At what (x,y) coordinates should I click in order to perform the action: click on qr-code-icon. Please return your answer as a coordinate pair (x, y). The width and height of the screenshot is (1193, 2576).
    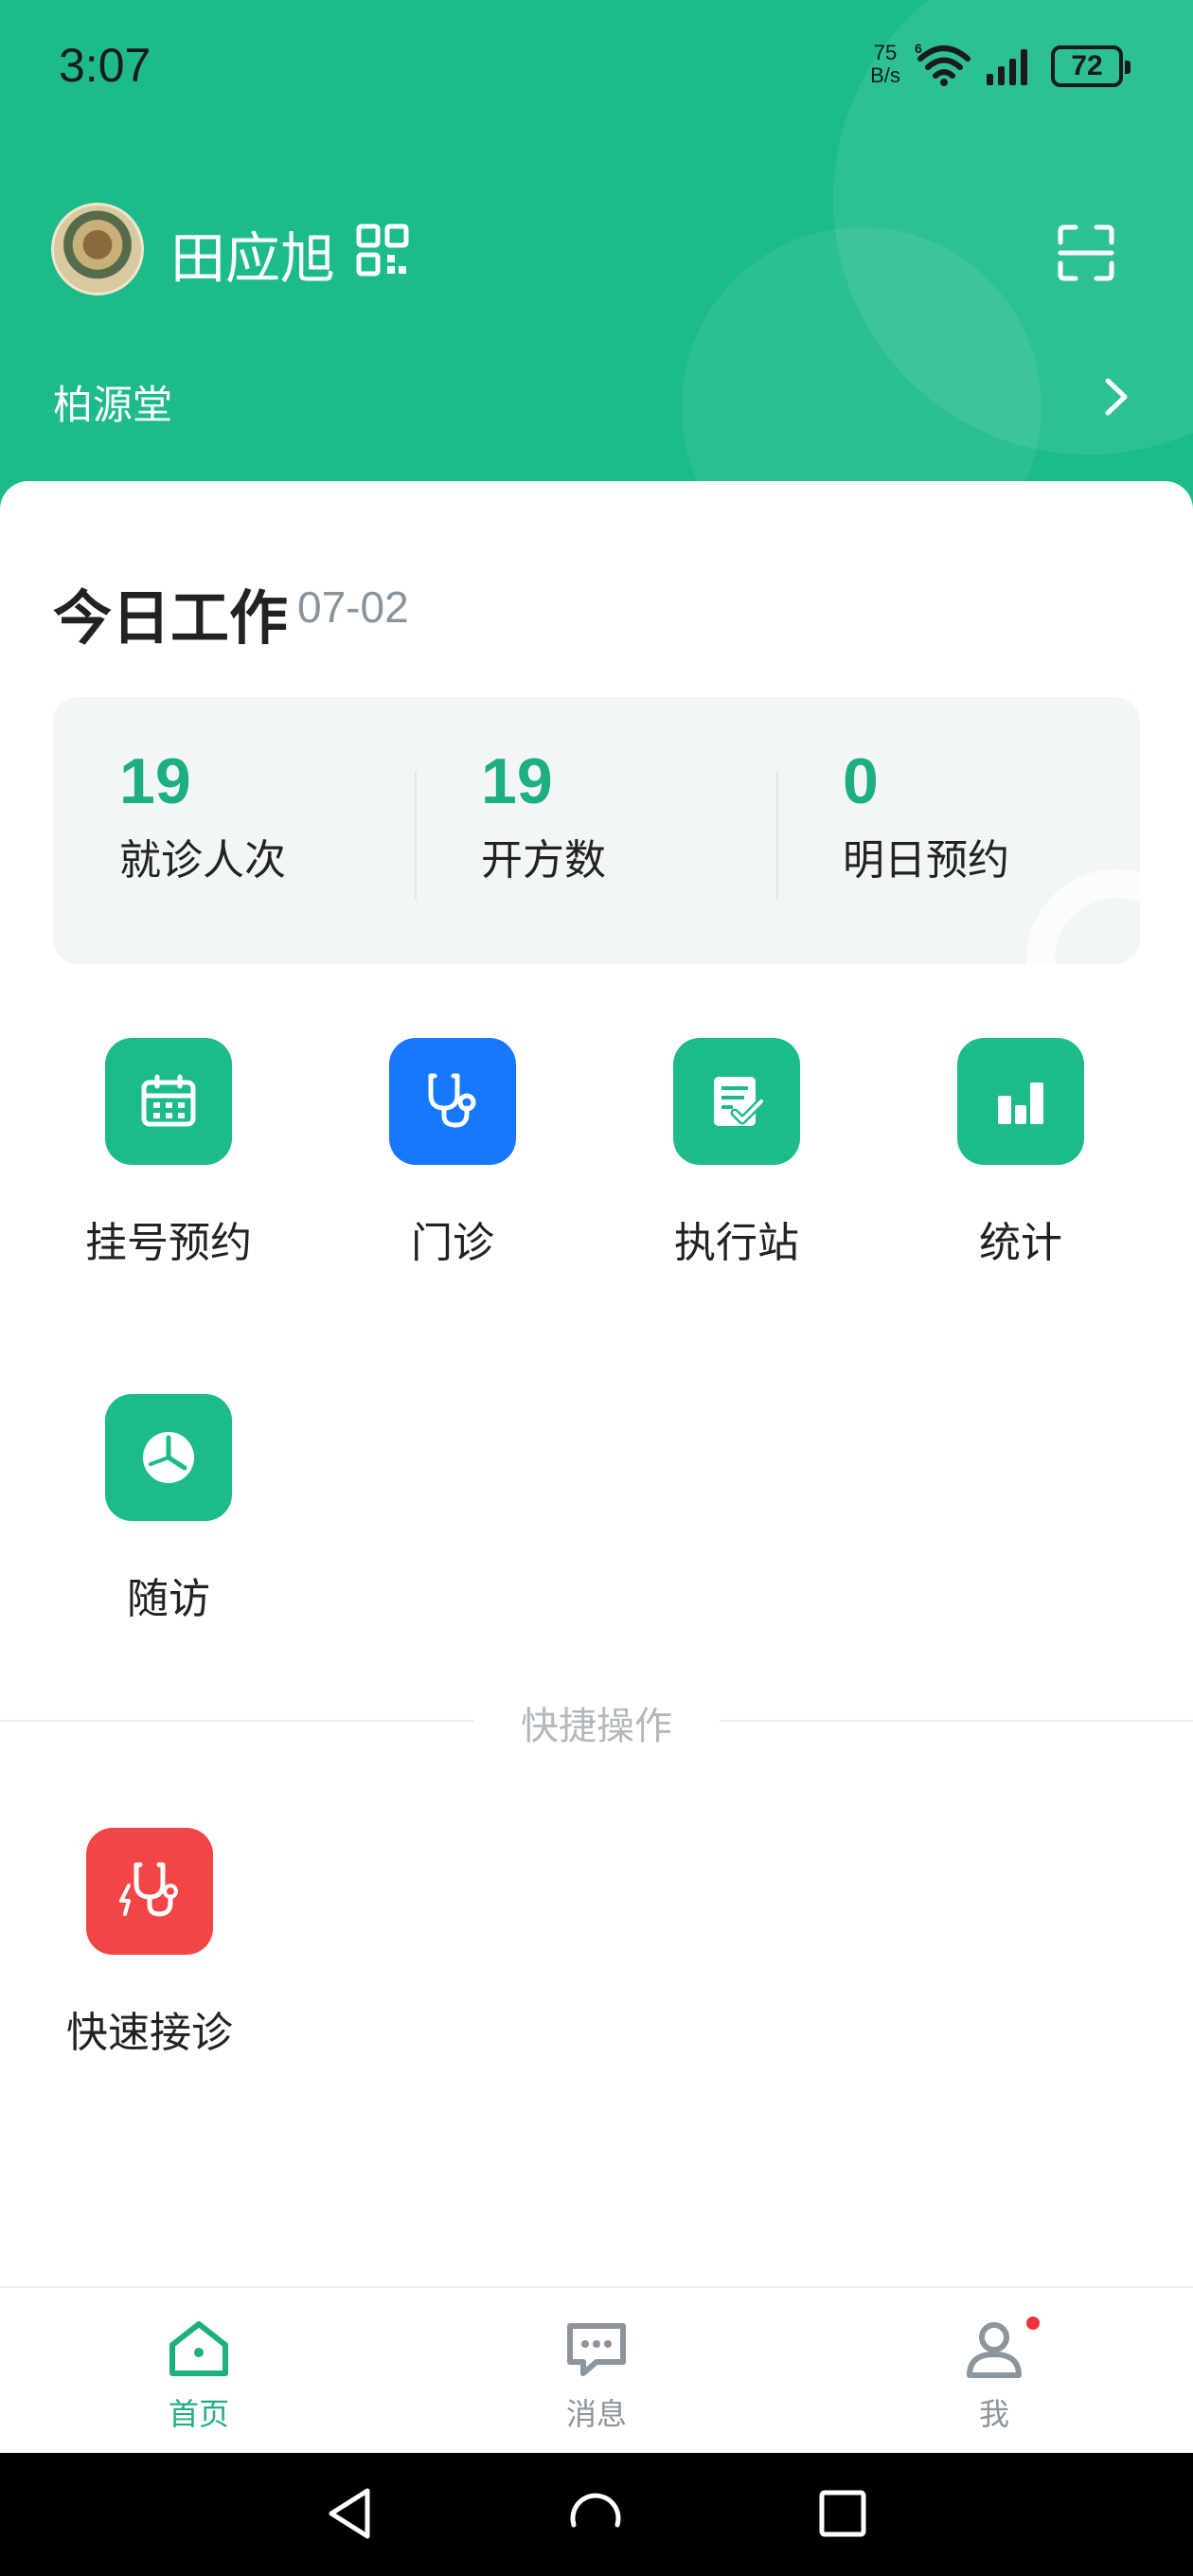
    Looking at the image, I should click on (382, 250).